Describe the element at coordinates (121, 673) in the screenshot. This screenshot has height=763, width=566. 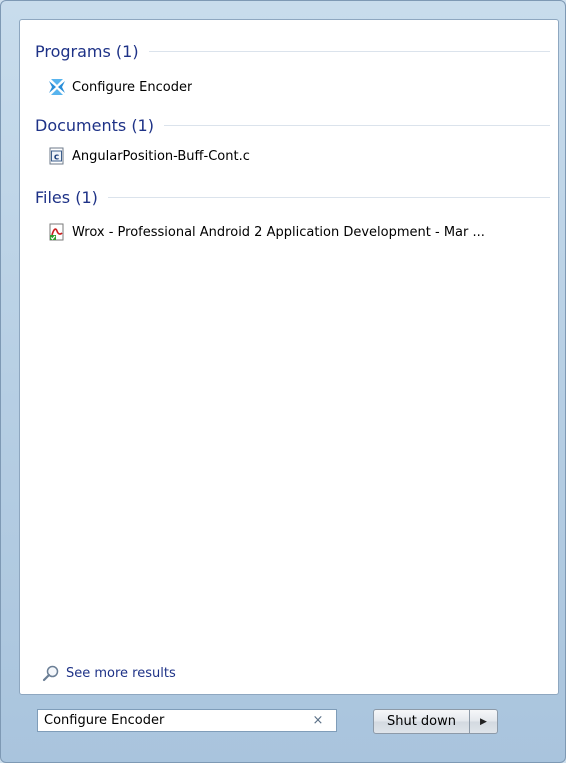
I see `see-more-label: See more results` at that location.